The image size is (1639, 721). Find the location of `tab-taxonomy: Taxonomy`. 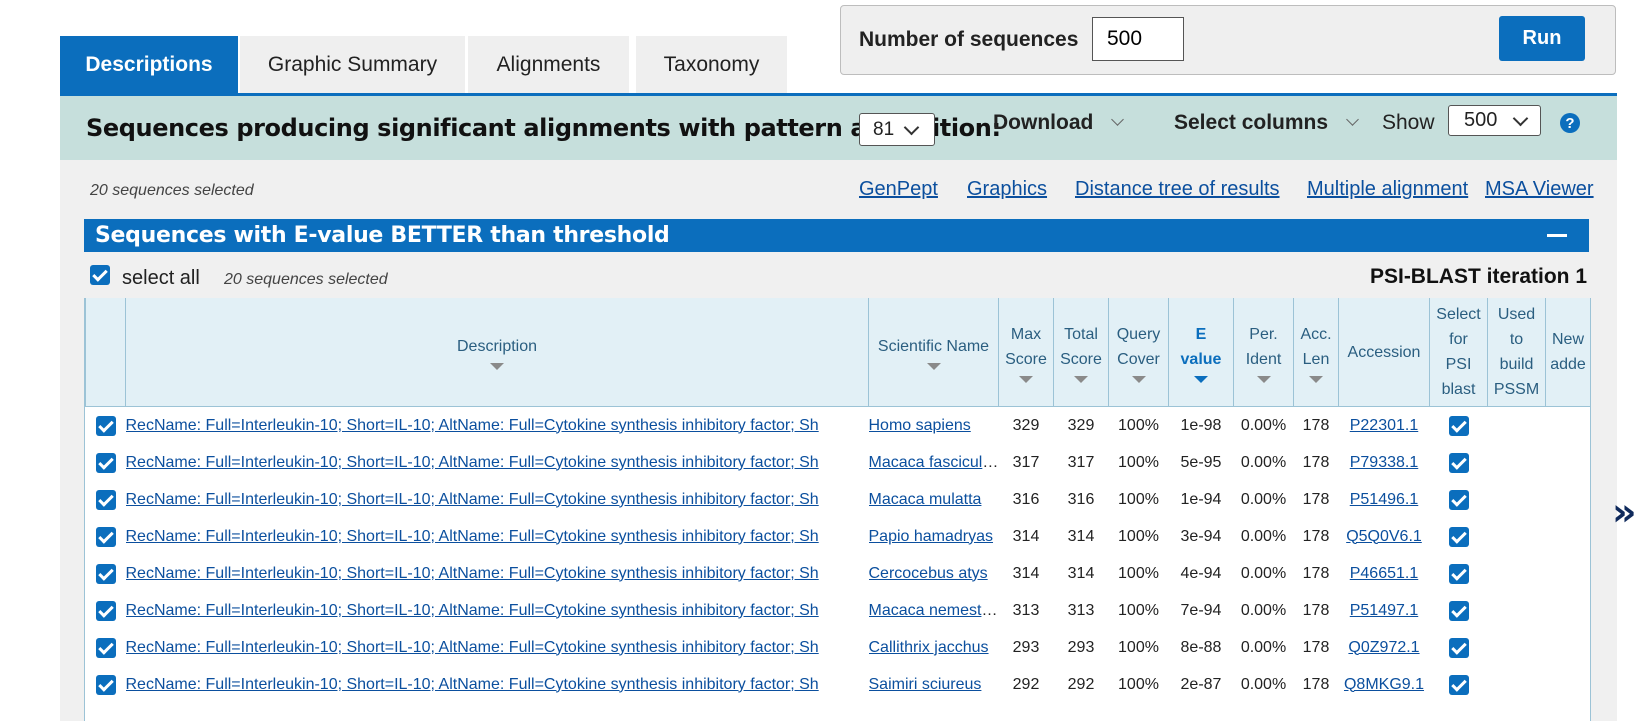

tab-taxonomy: Taxonomy is located at coordinates (711, 65).